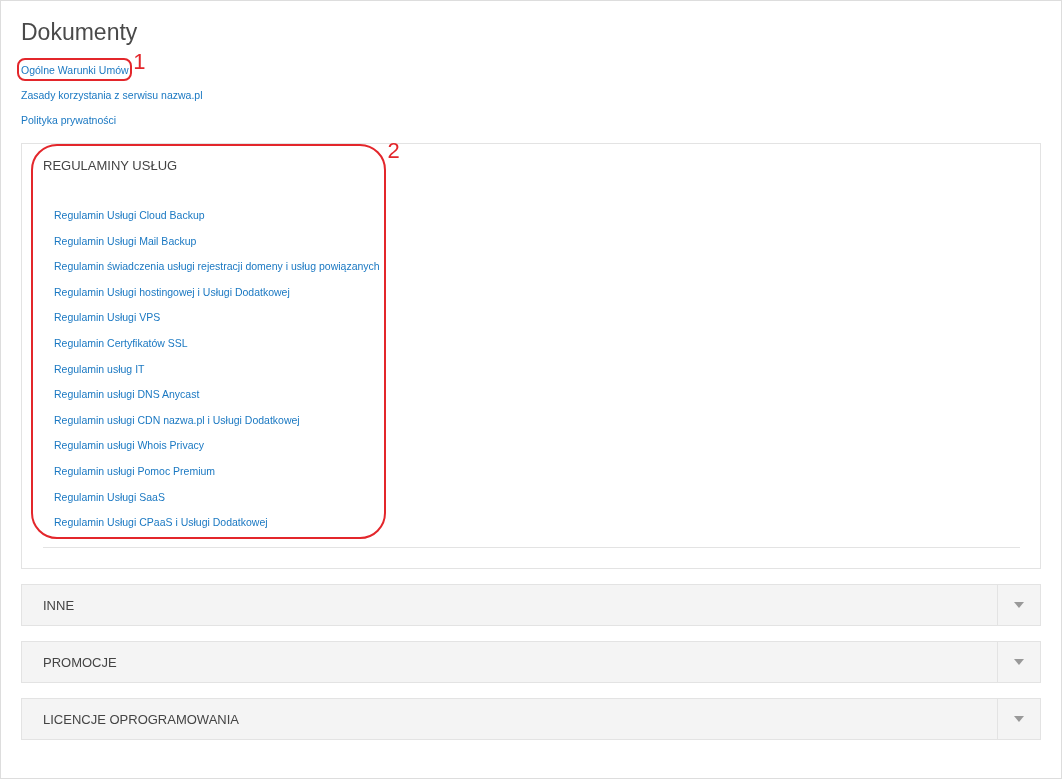  Describe the element at coordinates (112, 95) in the screenshot. I see `document-link: Zasady korzystania z serwisu nazwa.pl` at that location.